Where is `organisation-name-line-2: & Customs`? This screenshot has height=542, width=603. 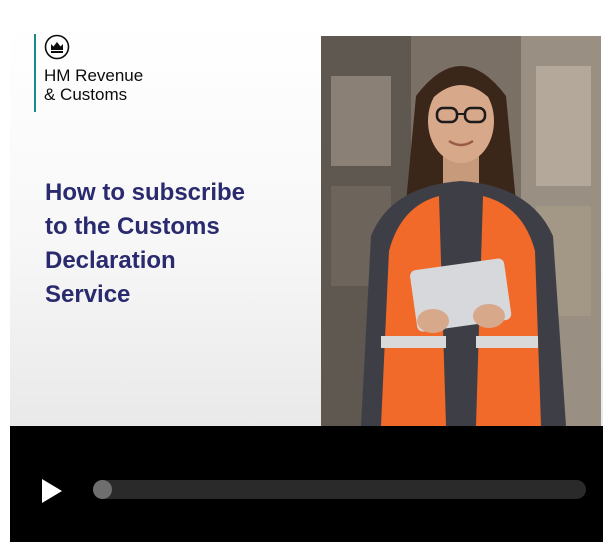 organisation-name-line-2: & Customs is located at coordinates (86, 94).